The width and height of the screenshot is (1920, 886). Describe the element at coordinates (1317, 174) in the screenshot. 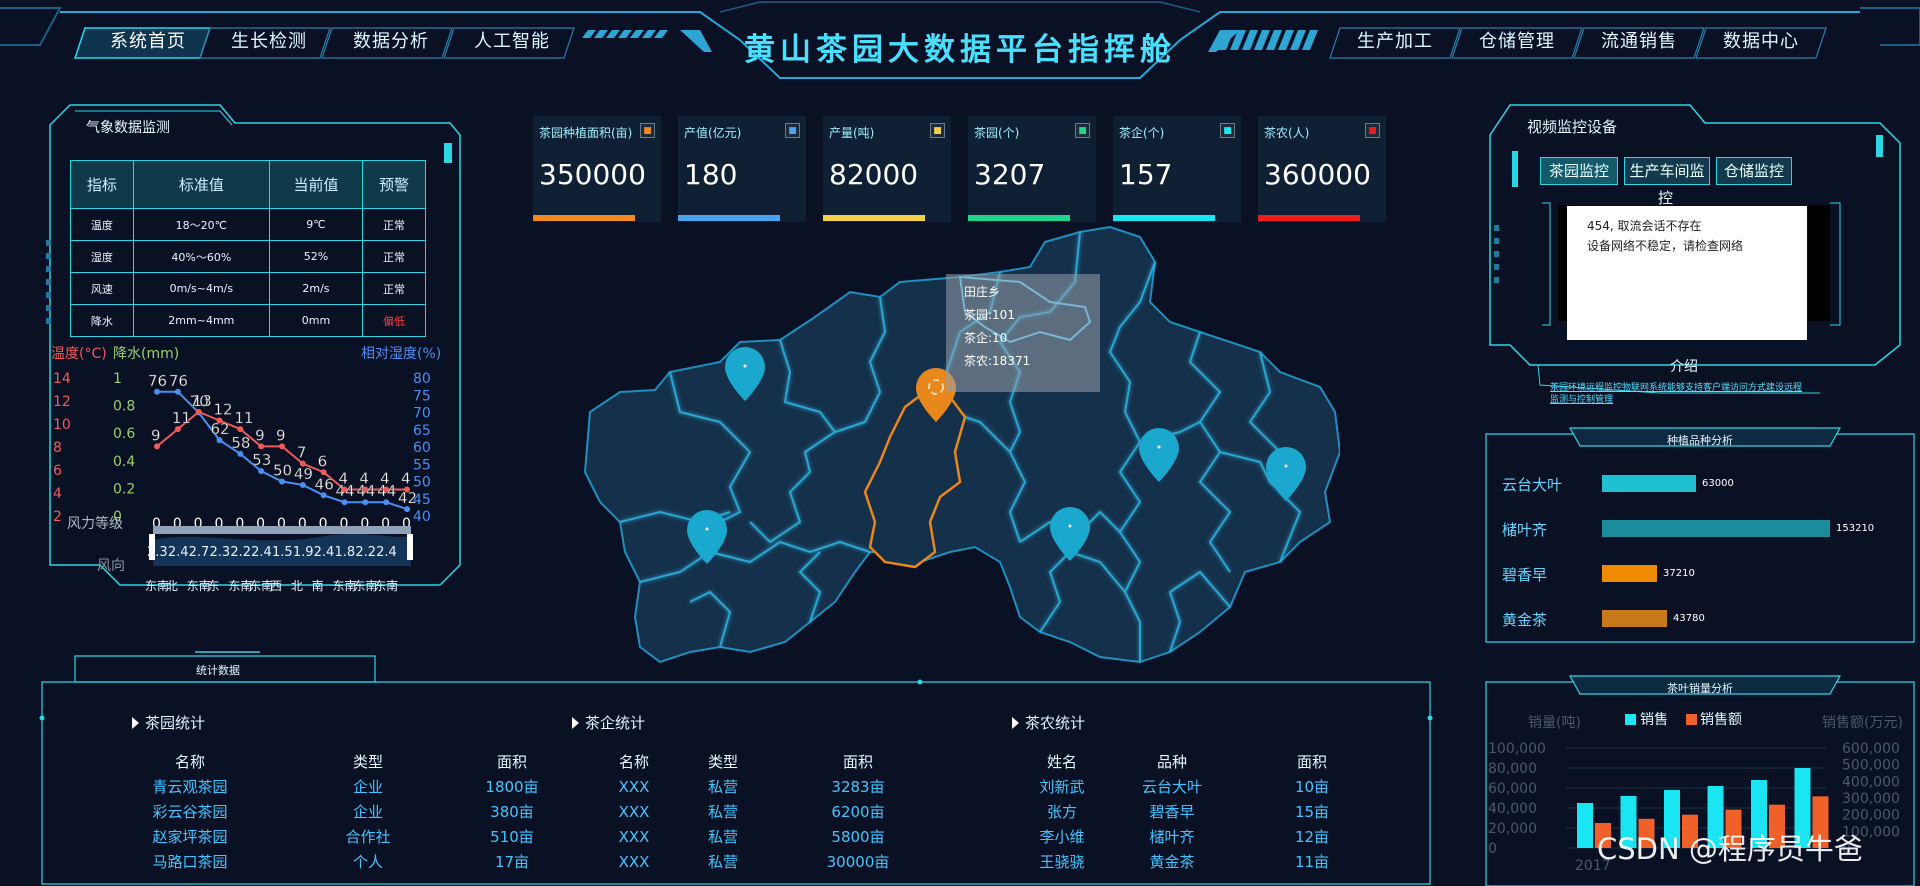

I see `kpi-value: 360000` at that location.